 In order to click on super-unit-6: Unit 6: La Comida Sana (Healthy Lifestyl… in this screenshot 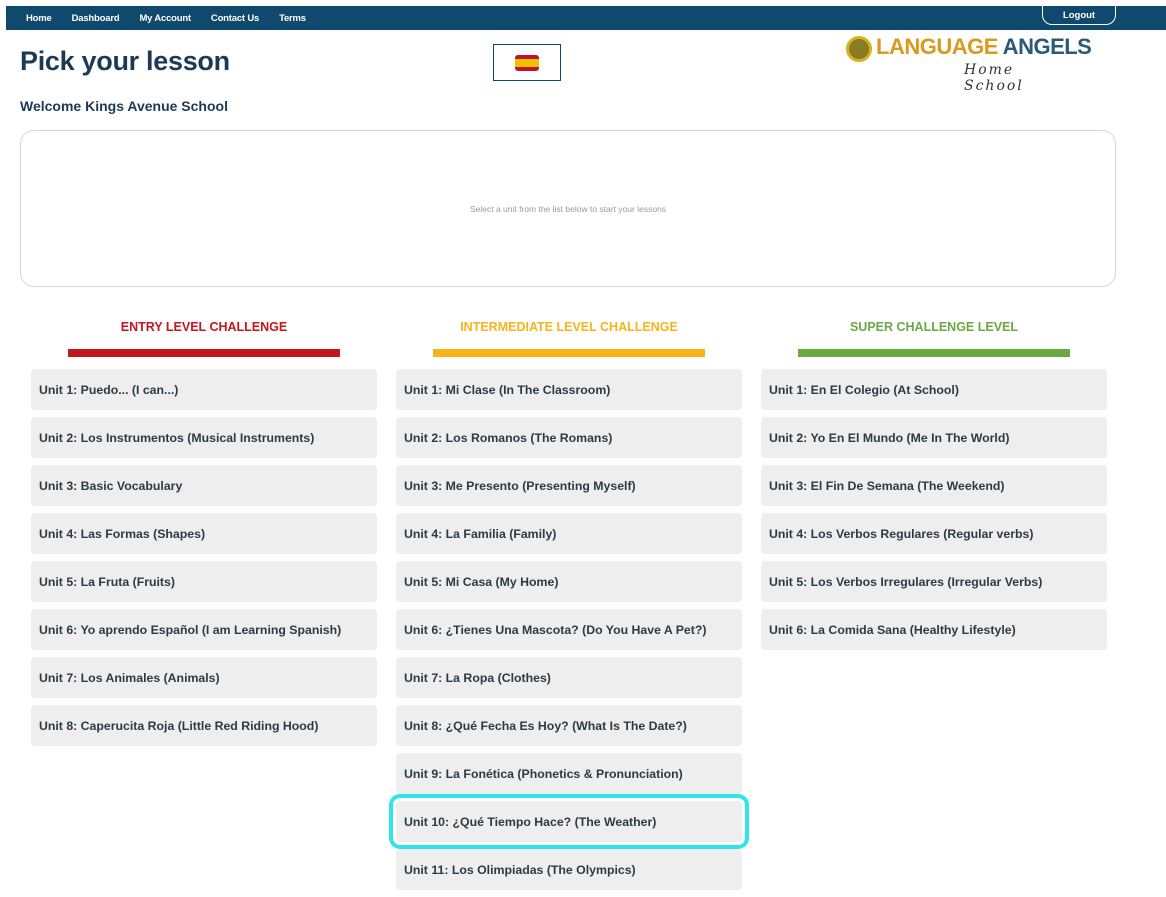, I will do `click(934, 629)`.